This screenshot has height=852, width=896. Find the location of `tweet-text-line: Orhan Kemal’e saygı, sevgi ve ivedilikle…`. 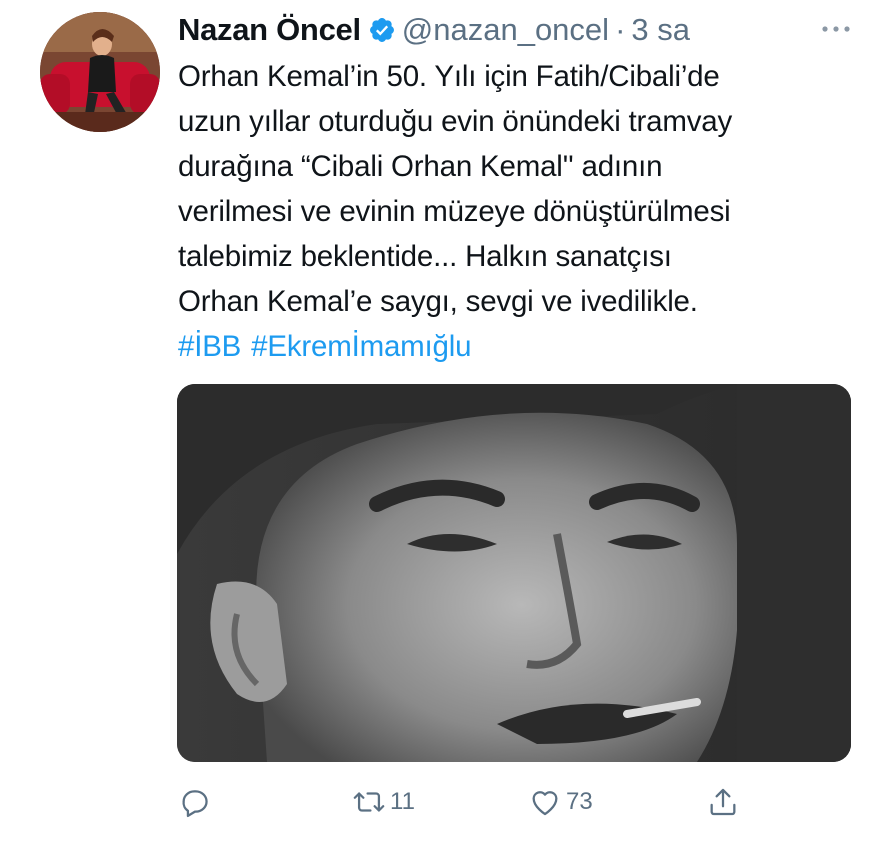

tweet-text-line: Orhan Kemal’e saygı, sevgi ve ivedilikle… is located at coordinates (438, 301).